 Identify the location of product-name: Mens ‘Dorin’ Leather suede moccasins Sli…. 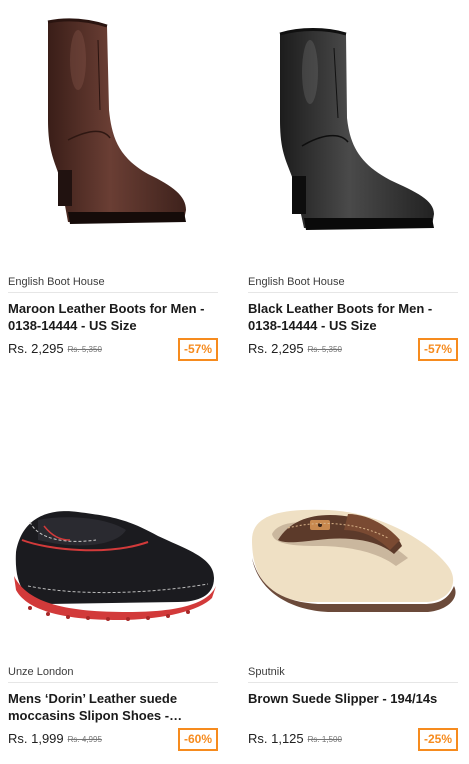
(114, 707).